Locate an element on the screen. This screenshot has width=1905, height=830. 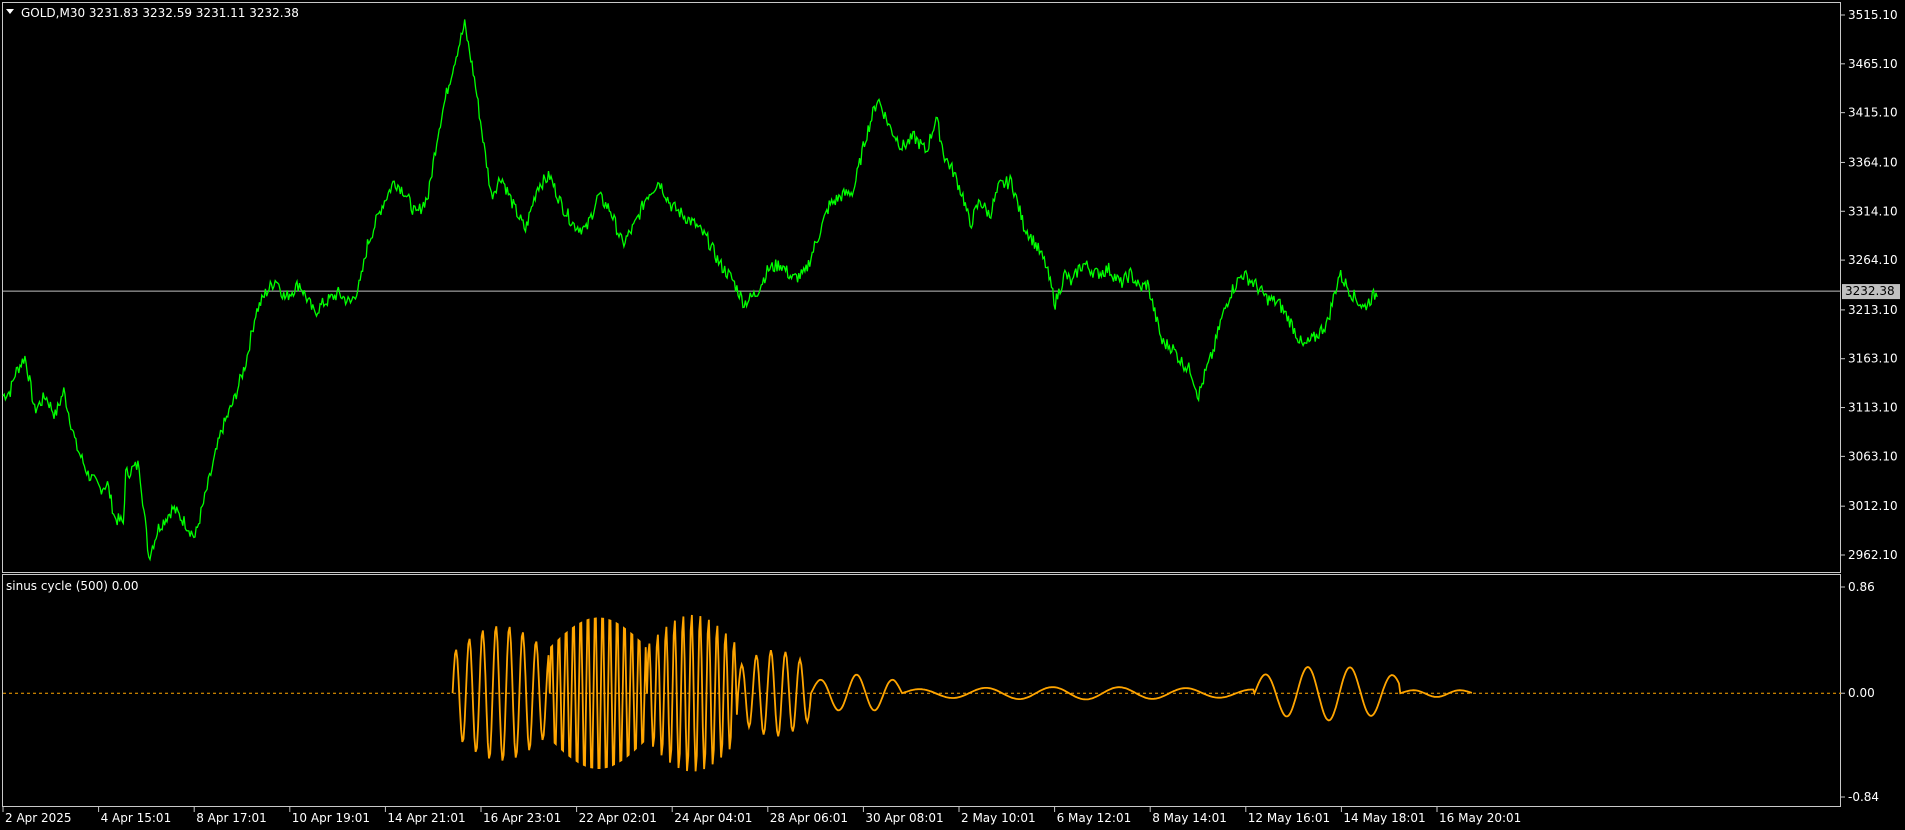
time-label: 30 Apr 08:01 is located at coordinates (904, 818).